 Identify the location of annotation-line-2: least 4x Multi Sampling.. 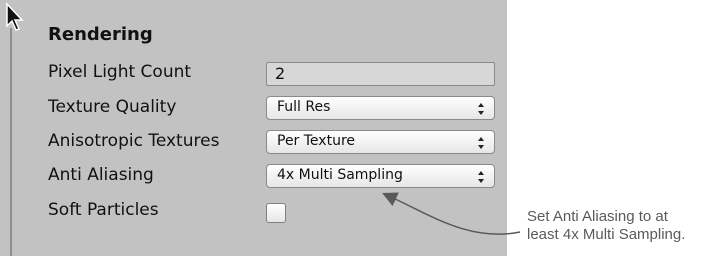
(606, 234).